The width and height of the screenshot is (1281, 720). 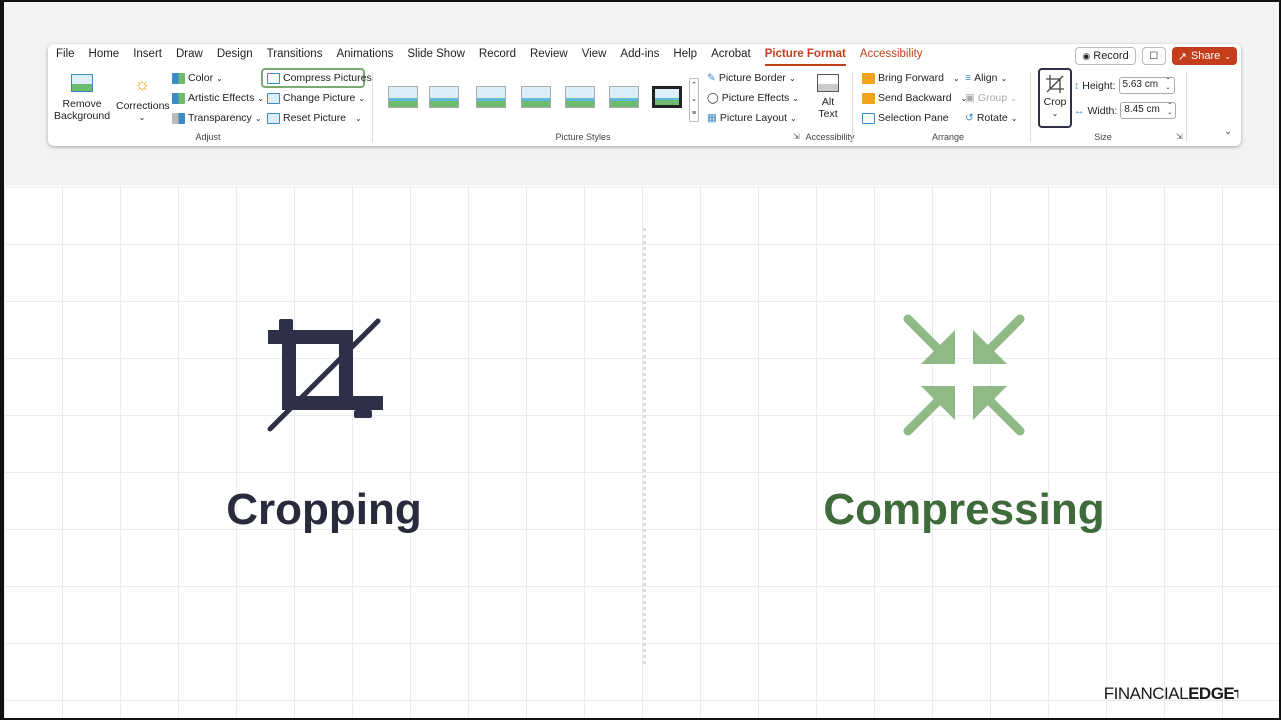 What do you see at coordinates (142, 84) in the screenshot?
I see `sun-icon: ☼` at bounding box center [142, 84].